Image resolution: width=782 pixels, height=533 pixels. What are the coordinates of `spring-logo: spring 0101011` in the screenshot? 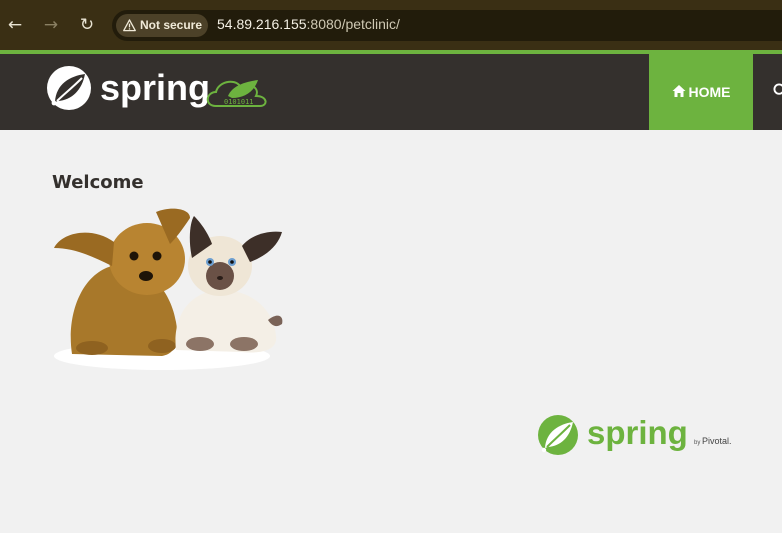 It's located at (166, 92).